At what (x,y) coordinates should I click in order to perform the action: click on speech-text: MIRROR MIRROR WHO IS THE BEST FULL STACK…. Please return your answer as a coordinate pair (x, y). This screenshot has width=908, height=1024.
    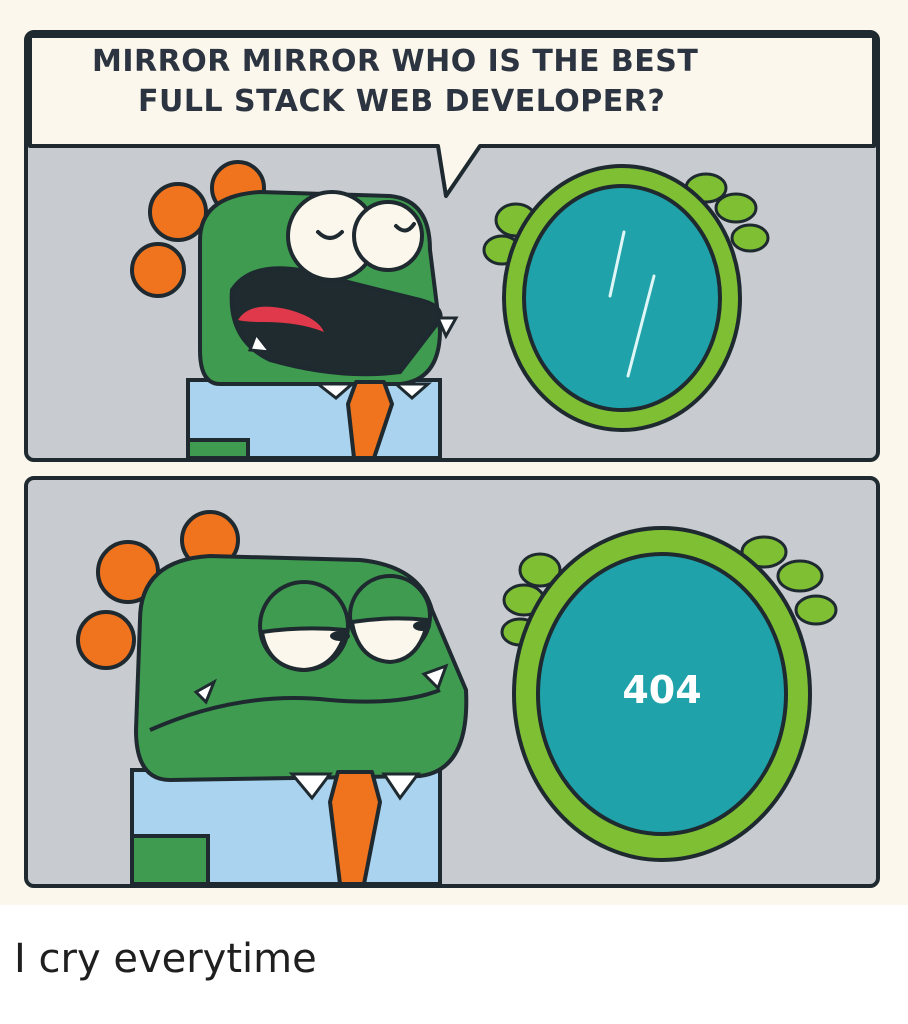
    Looking at the image, I should click on (469, 82).